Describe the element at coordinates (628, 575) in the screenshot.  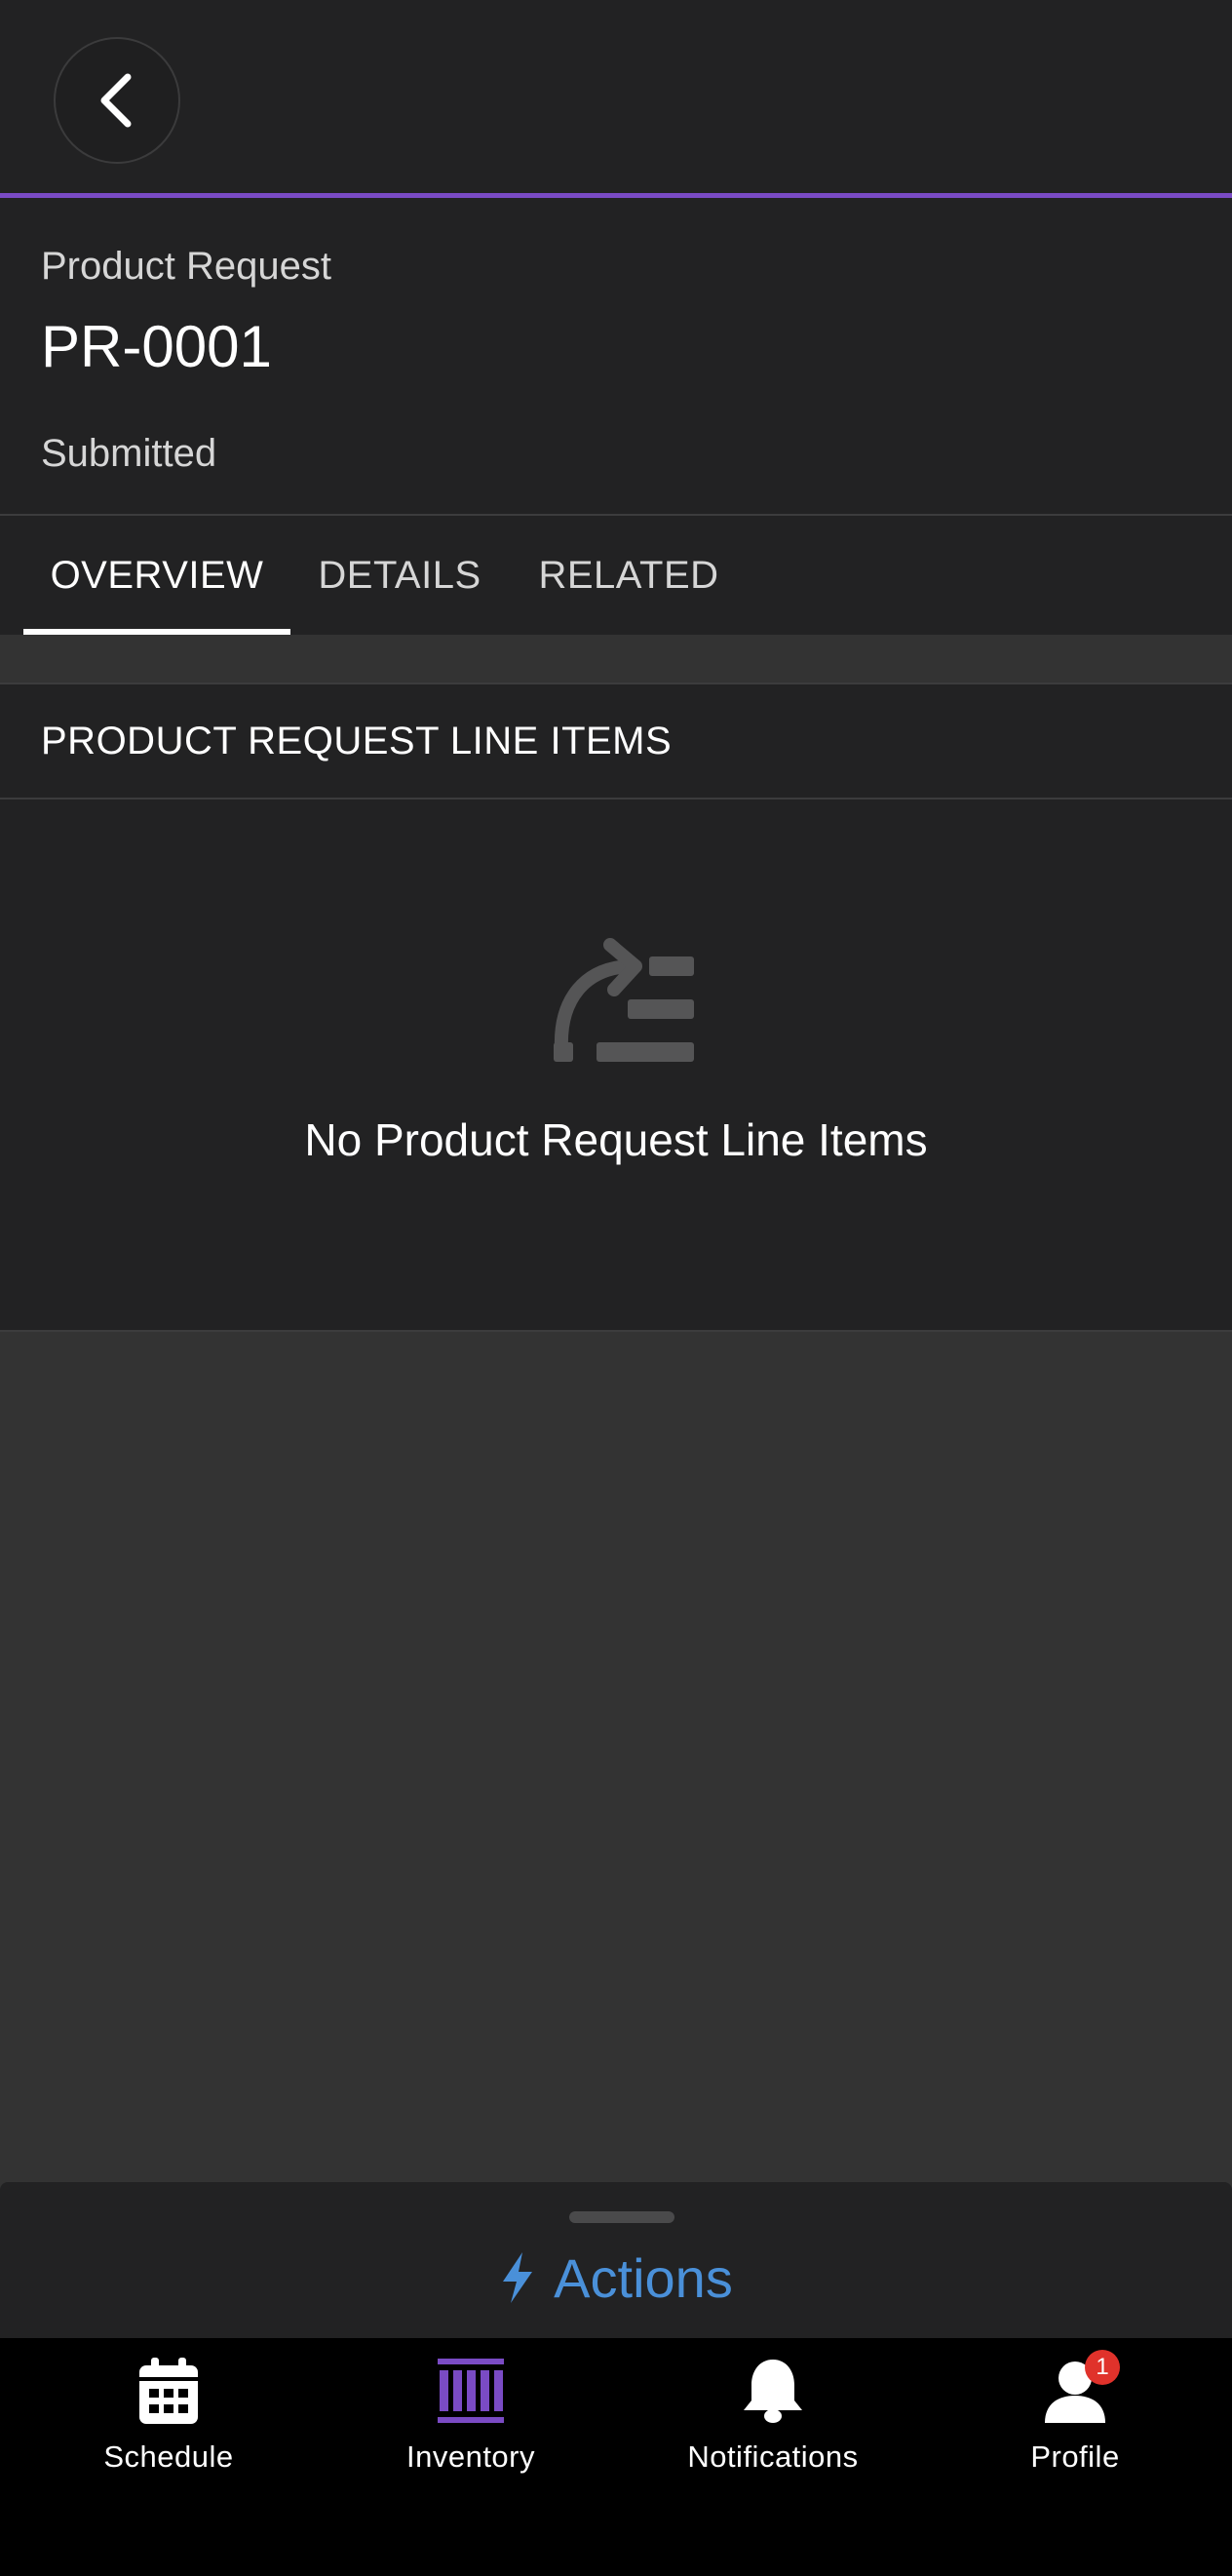
I see `tab-related: RELATED` at that location.